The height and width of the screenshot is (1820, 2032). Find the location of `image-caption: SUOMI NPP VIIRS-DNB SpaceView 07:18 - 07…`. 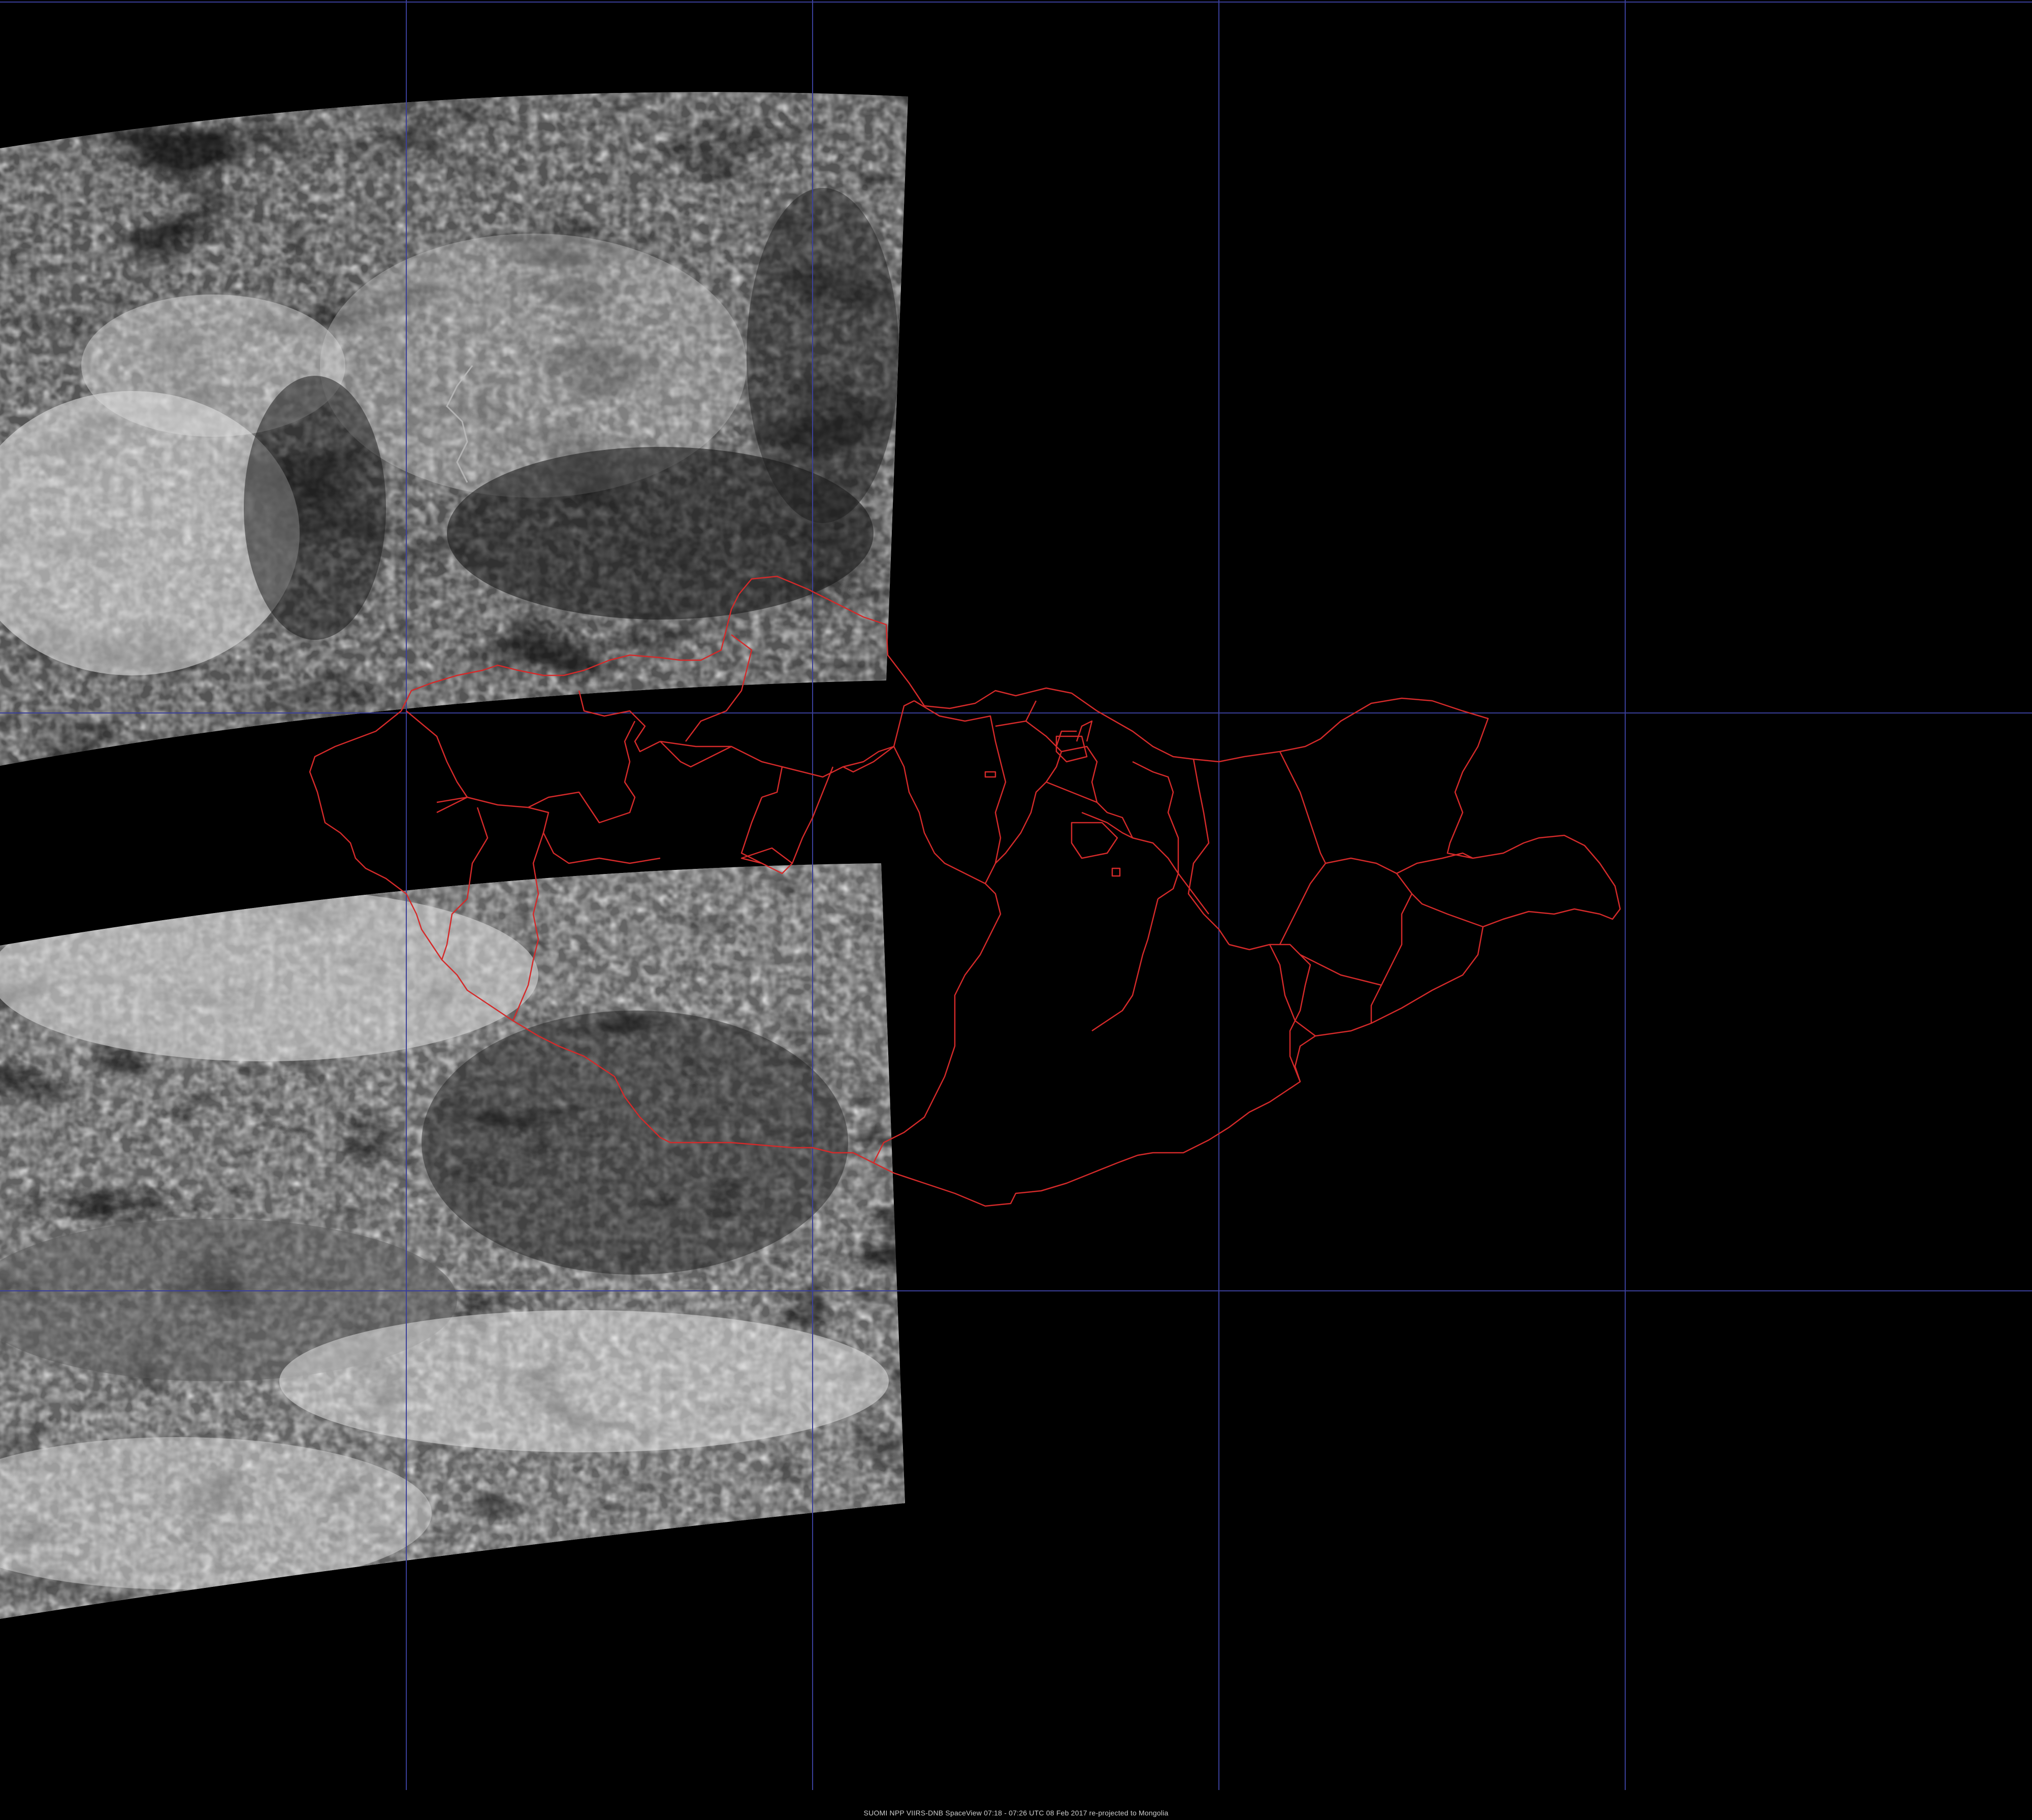

image-caption: SUOMI NPP VIIRS-DNB SpaceView 07:18 - 07… is located at coordinates (1016, 1813).